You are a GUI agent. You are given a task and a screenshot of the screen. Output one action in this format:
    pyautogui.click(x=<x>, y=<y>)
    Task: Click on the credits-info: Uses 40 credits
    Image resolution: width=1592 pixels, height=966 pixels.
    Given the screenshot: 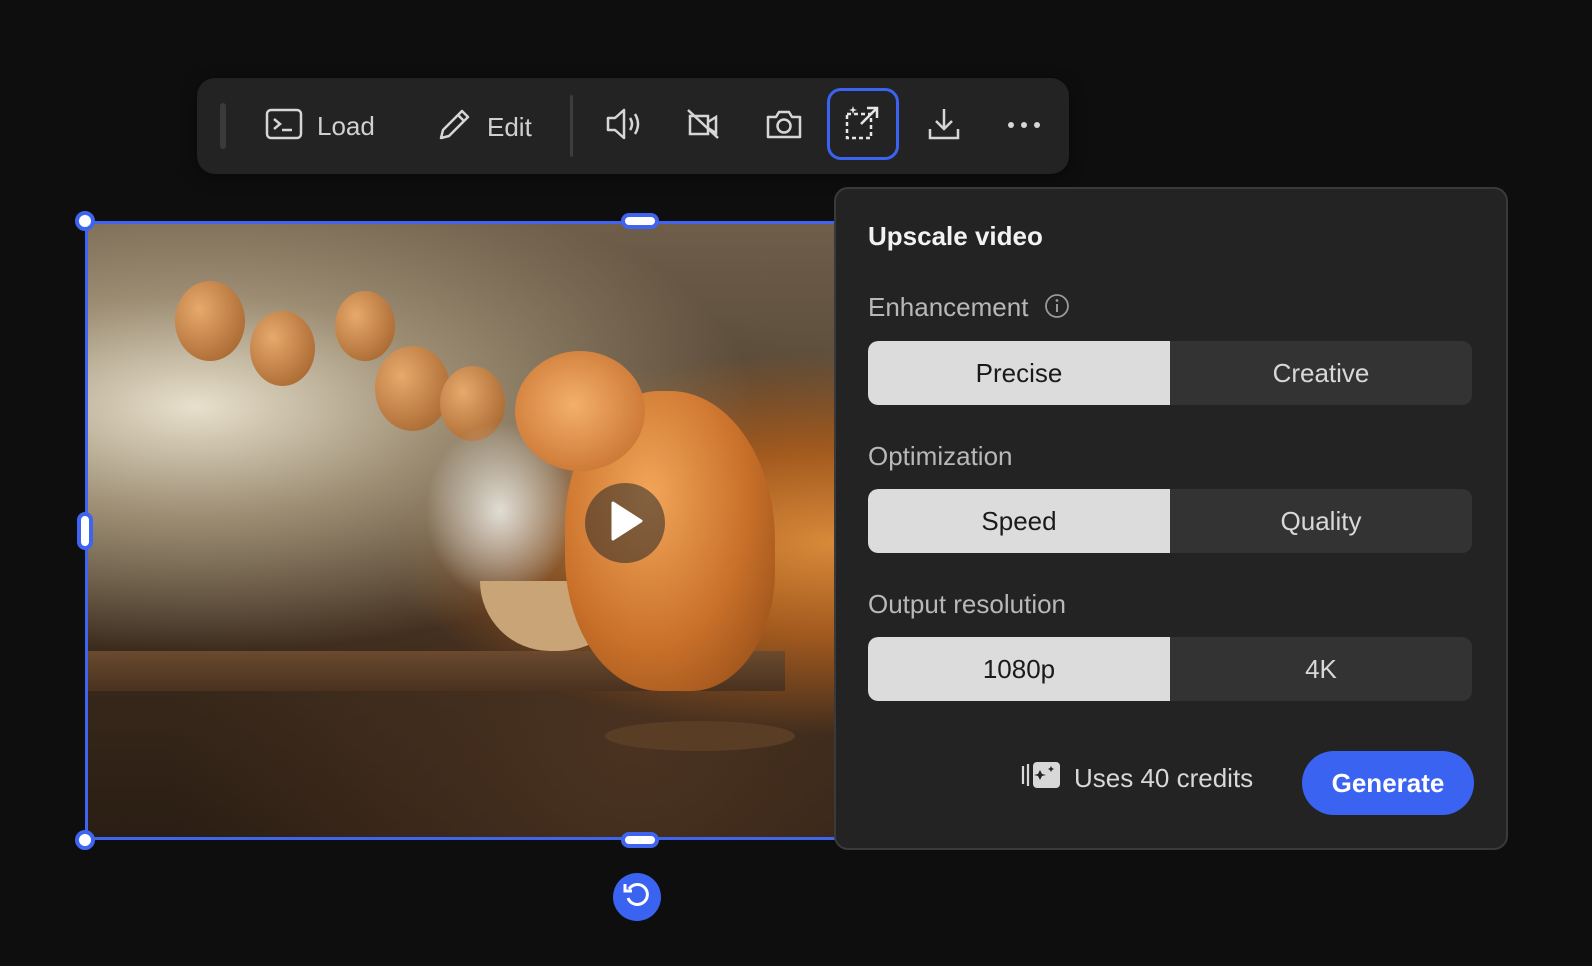 What is the action you would take?
    pyautogui.click(x=1136, y=778)
    